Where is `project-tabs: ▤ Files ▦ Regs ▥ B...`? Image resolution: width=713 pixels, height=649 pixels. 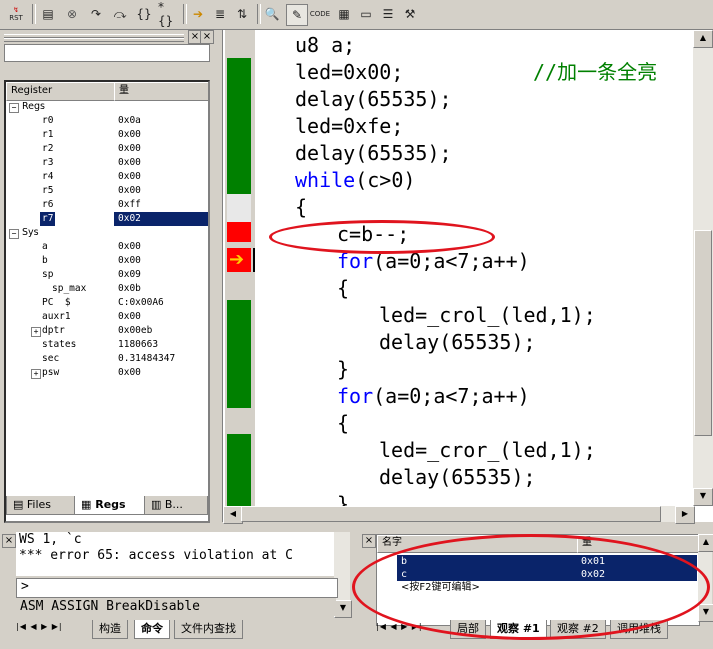 project-tabs: ▤ Files ▦ Regs ▥ B... is located at coordinates (107, 506).